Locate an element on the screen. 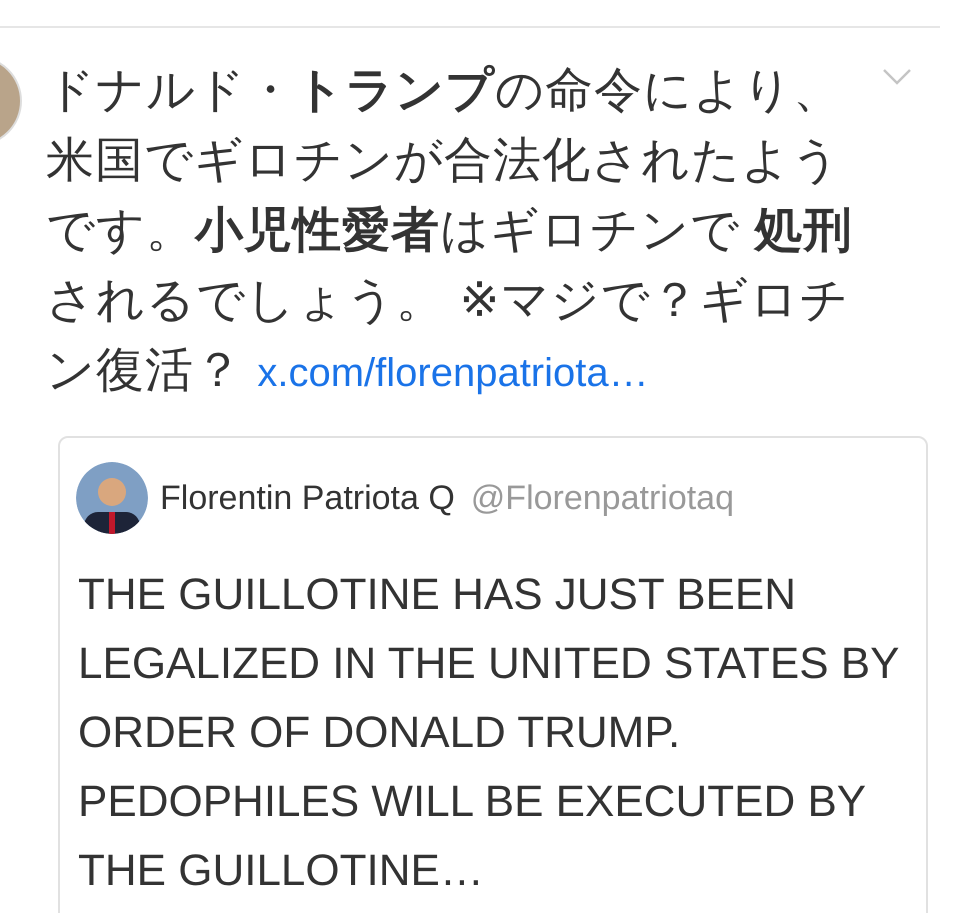  author-handle: @Florenpatriotaq is located at coordinates (602, 498).